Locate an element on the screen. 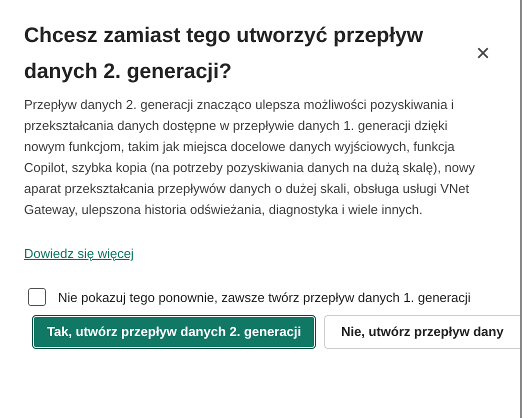 The width and height of the screenshot is (522, 418). close-button: × is located at coordinates (483, 54).